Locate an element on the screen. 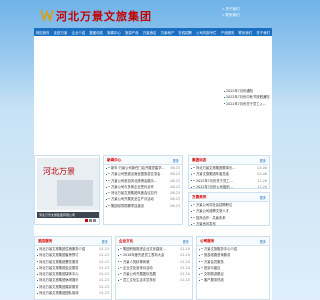 Image resolution: width=320 pixels, height=300 pixels. list-item: • 集团领导视察项目建设 06-23 is located at coordinates (143, 206).